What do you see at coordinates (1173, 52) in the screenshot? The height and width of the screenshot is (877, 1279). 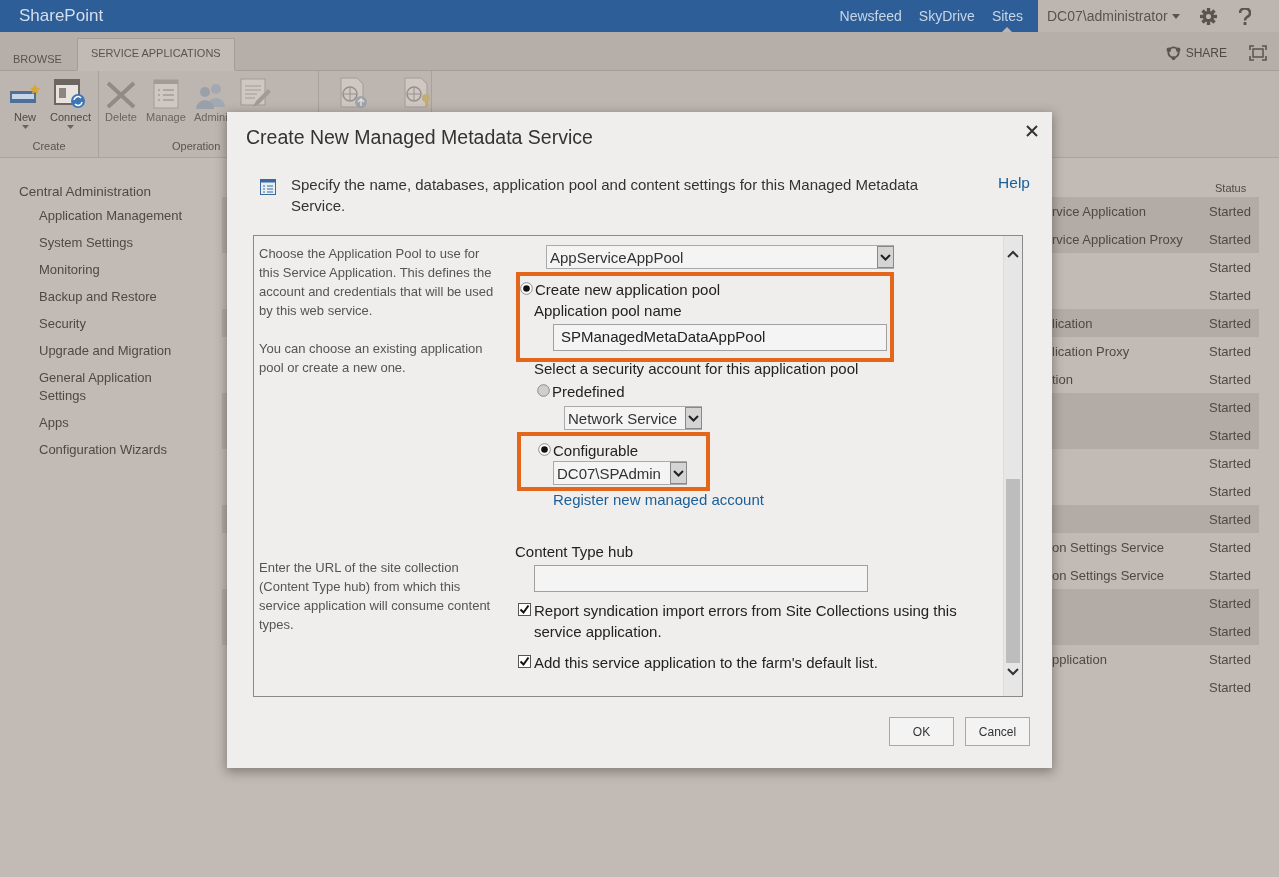 I see `share-icon` at bounding box center [1173, 52].